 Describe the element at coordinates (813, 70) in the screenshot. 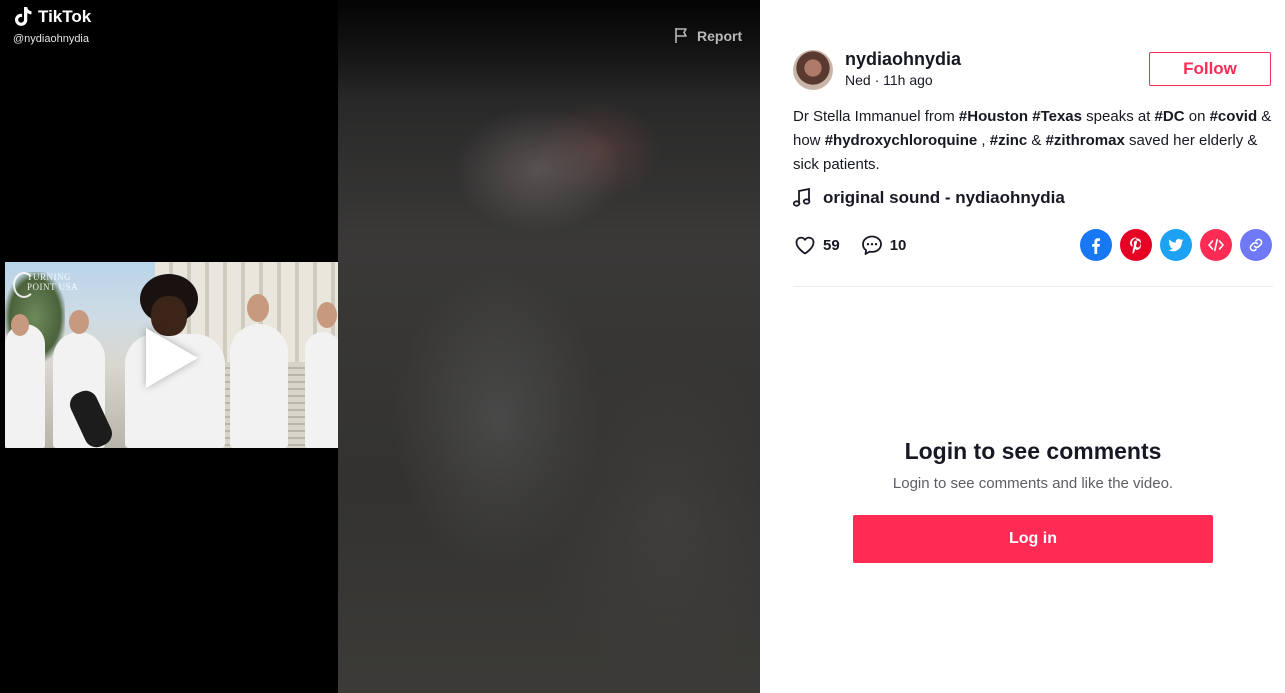

I see `avatar` at that location.